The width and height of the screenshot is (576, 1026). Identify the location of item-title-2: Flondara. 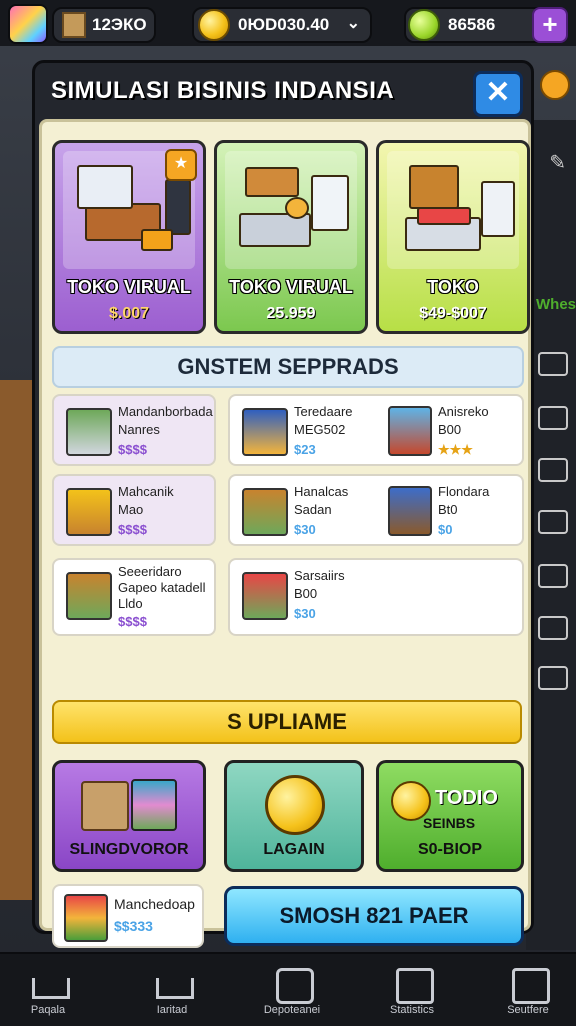
(464, 491).